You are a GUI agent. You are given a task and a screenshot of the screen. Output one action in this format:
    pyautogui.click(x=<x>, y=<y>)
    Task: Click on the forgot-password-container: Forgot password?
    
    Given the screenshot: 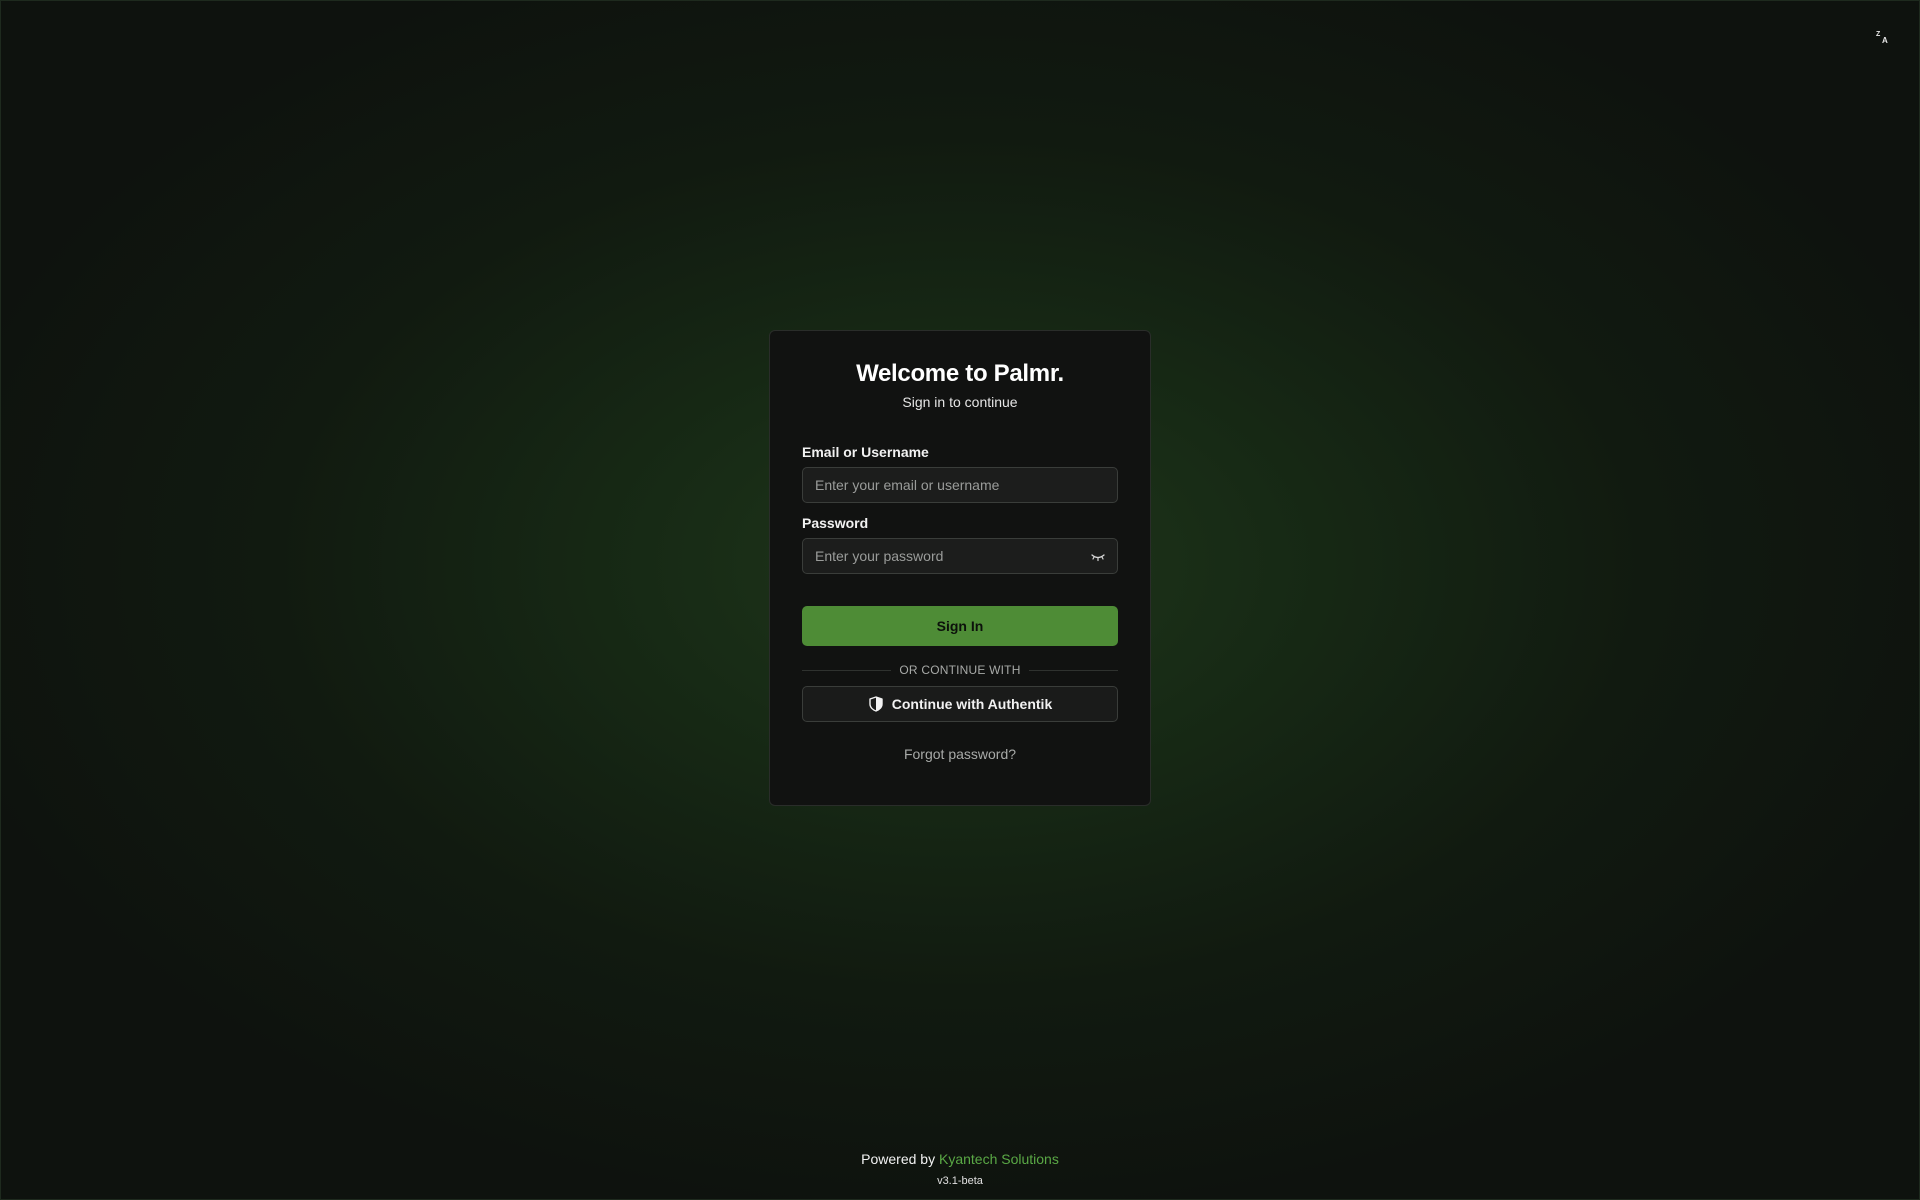 What is the action you would take?
    pyautogui.click(x=960, y=754)
    